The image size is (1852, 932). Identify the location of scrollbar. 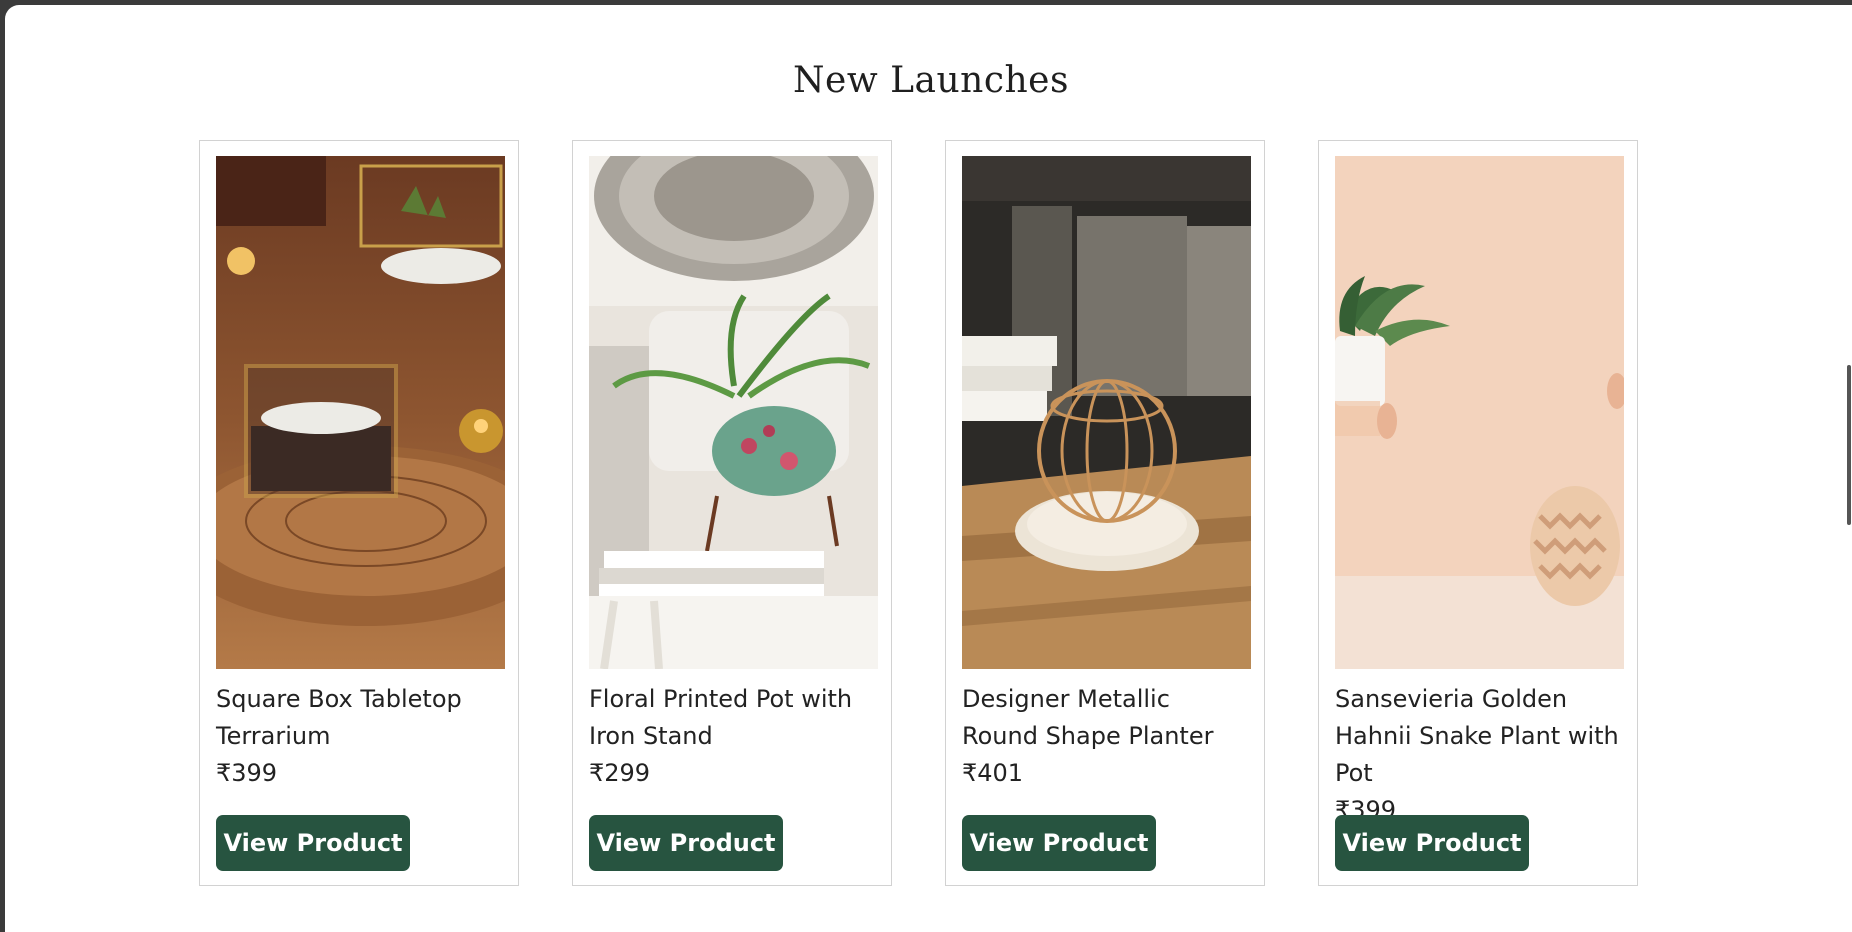
(1849, 468).